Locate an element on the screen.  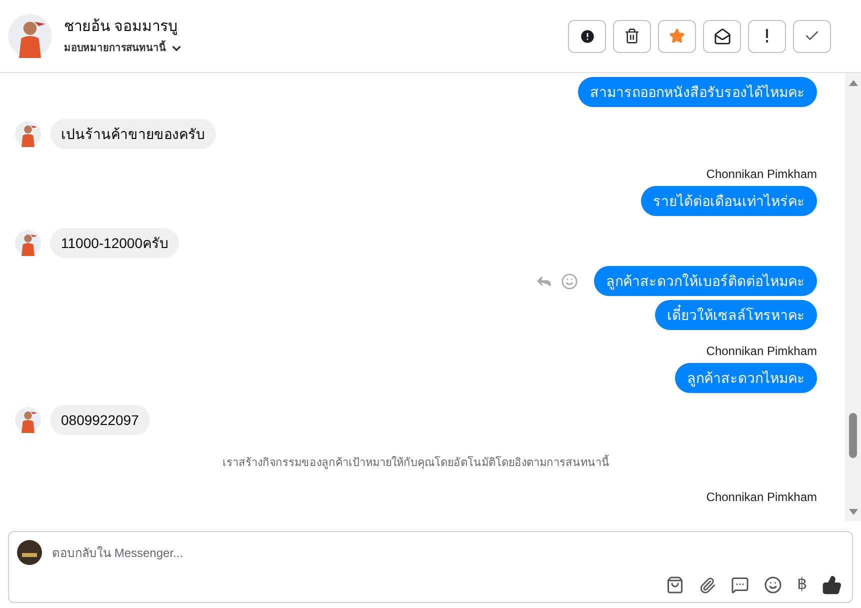
scroll-thumb is located at coordinates (853, 435).